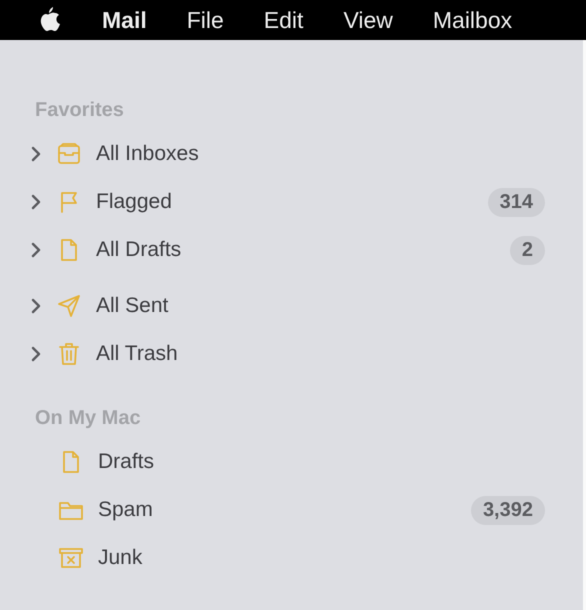 This screenshot has width=586, height=610. What do you see at coordinates (69, 154) in the screenshot?
I see `tray-icon` at bounding box center [69, 154].